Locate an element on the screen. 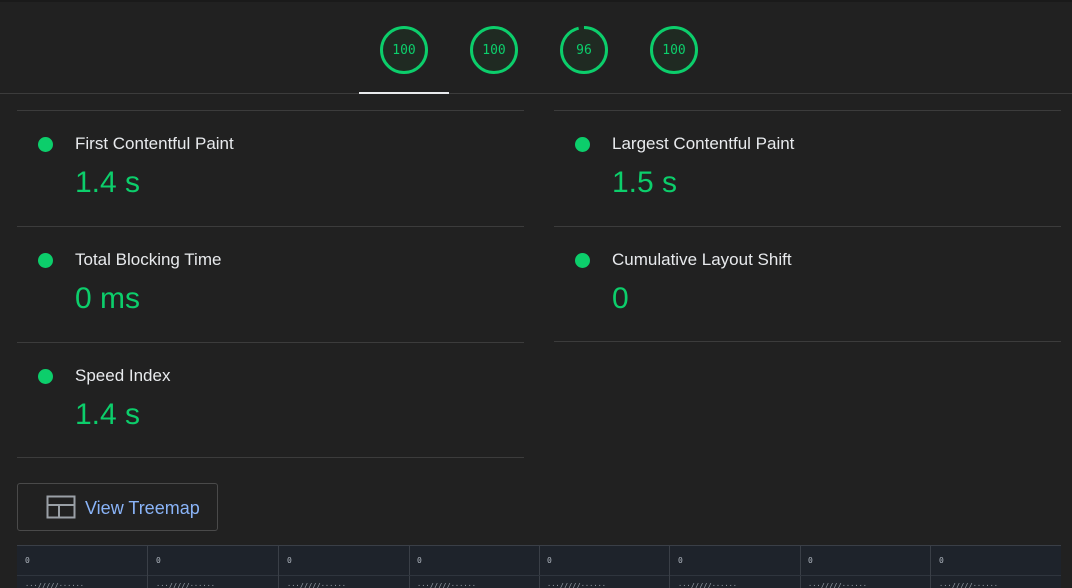 The width and height of the screenshot is (1072, 588). metric-value: 0 is located at coordinates (620, 298).